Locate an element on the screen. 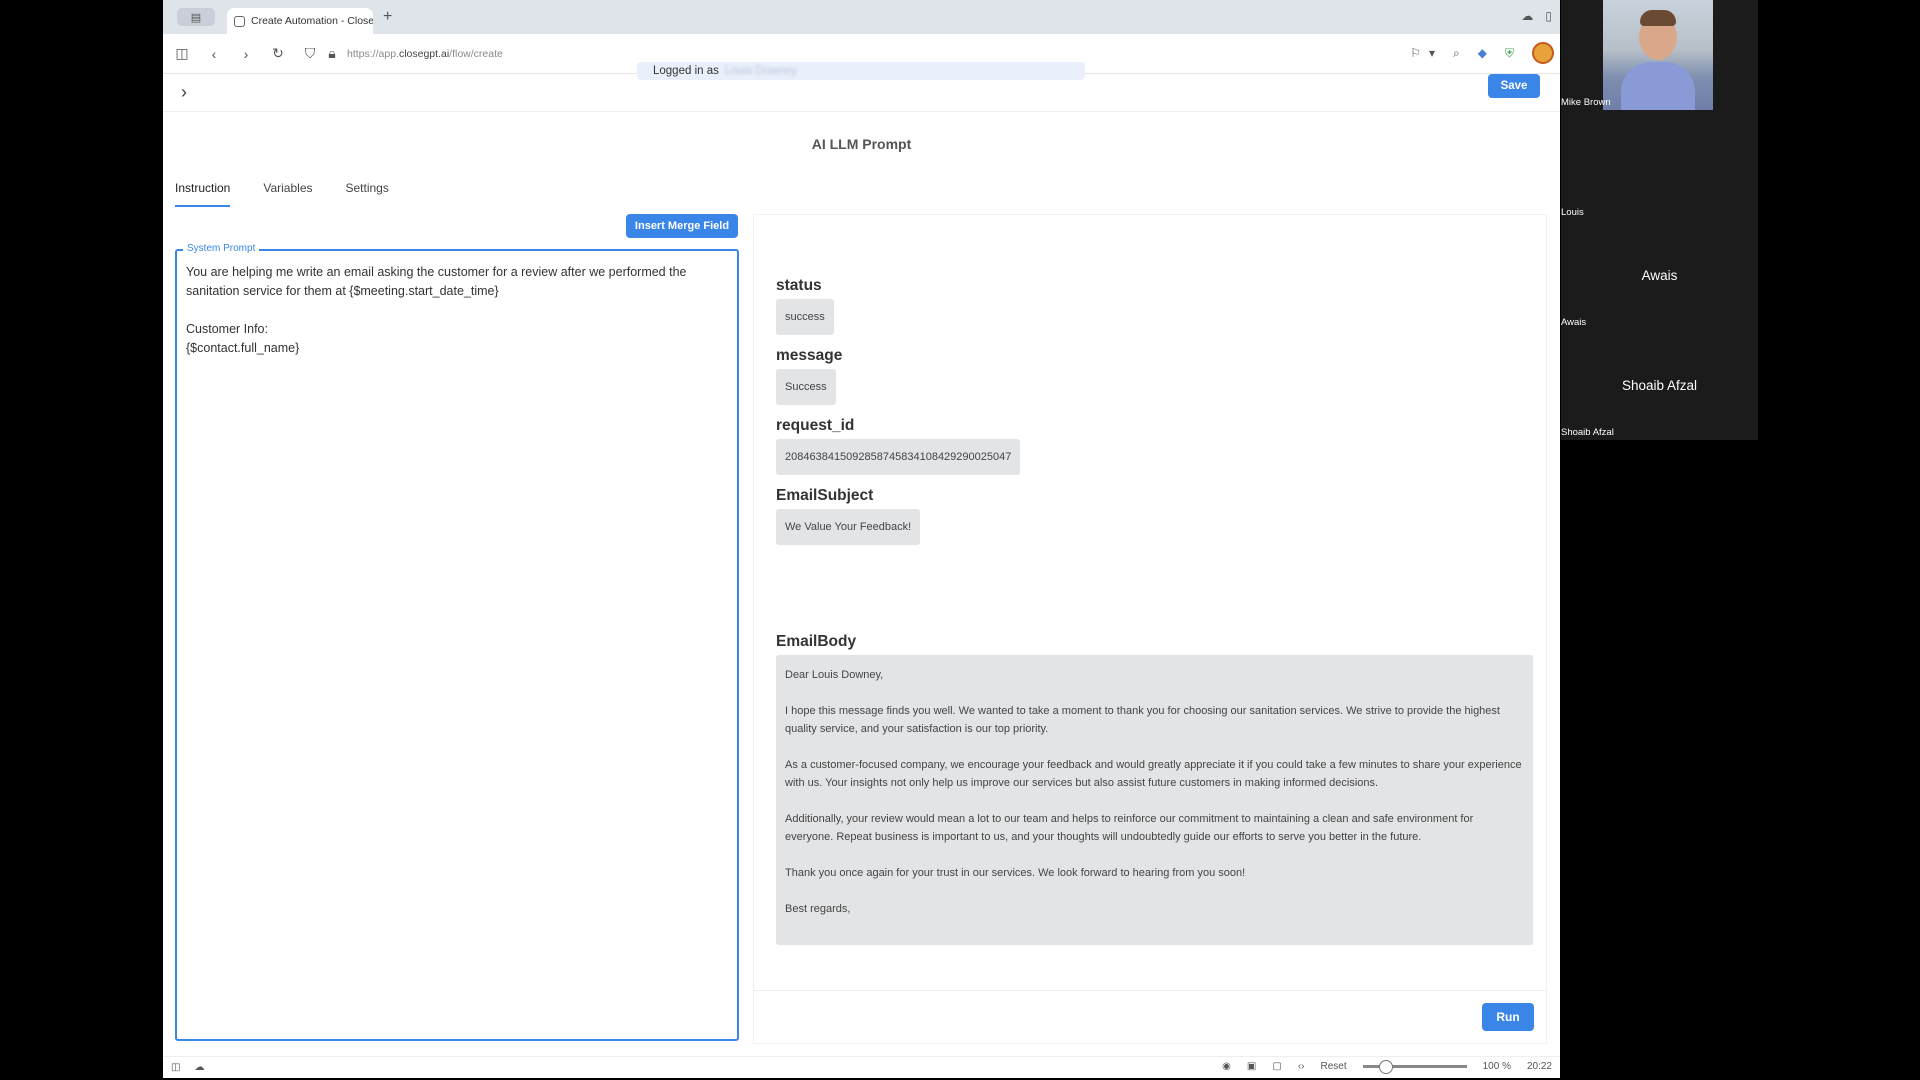 Image resolution: width=1920 pixels, height=1080 pixels. forward-icon: › is located at coordinates (246, 54).